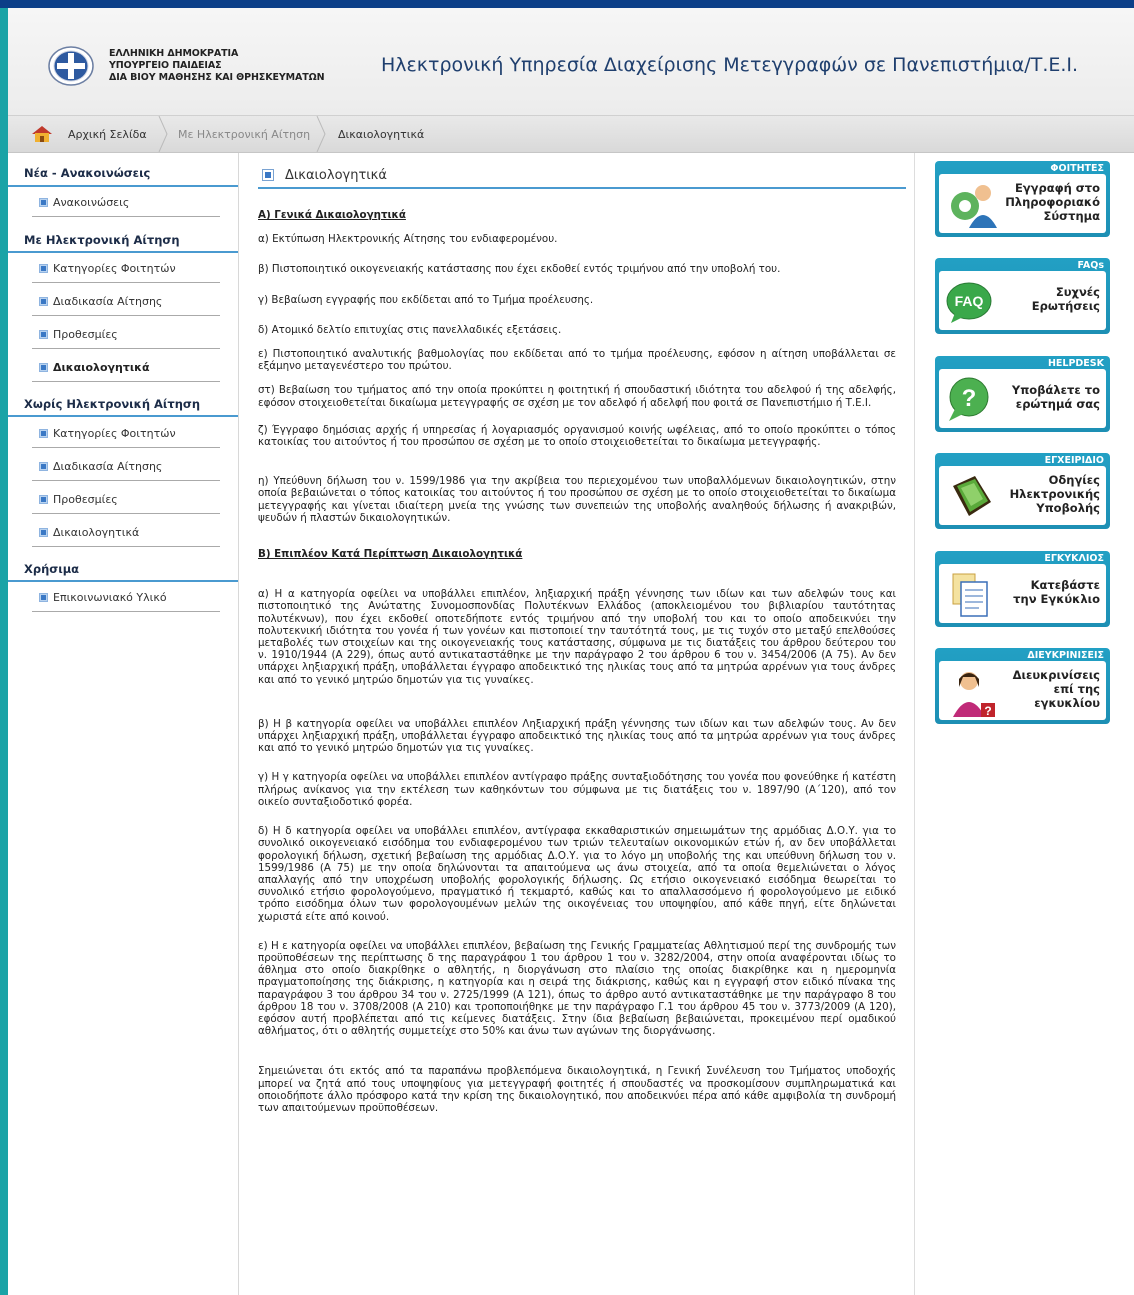  I want to click on sidebar-item-label: Επικοινωνιακό Υλικό, so click(110, 597).